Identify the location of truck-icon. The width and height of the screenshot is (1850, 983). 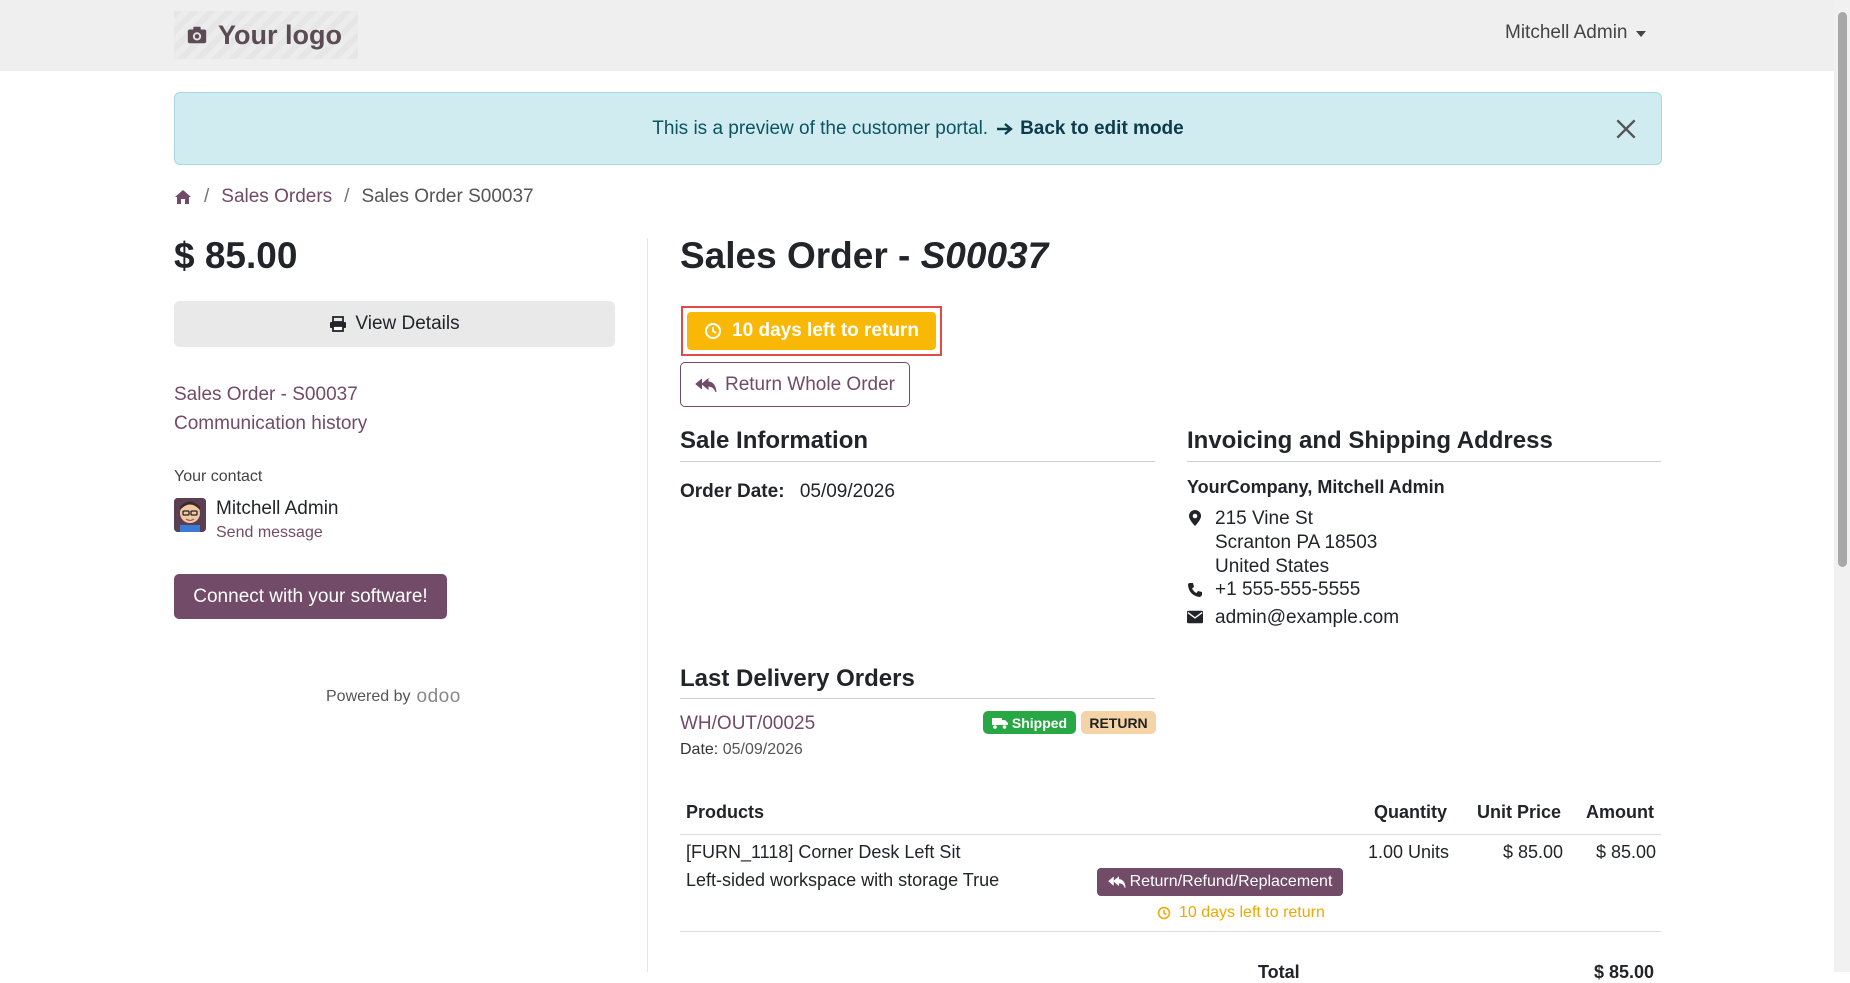
(999, 723).